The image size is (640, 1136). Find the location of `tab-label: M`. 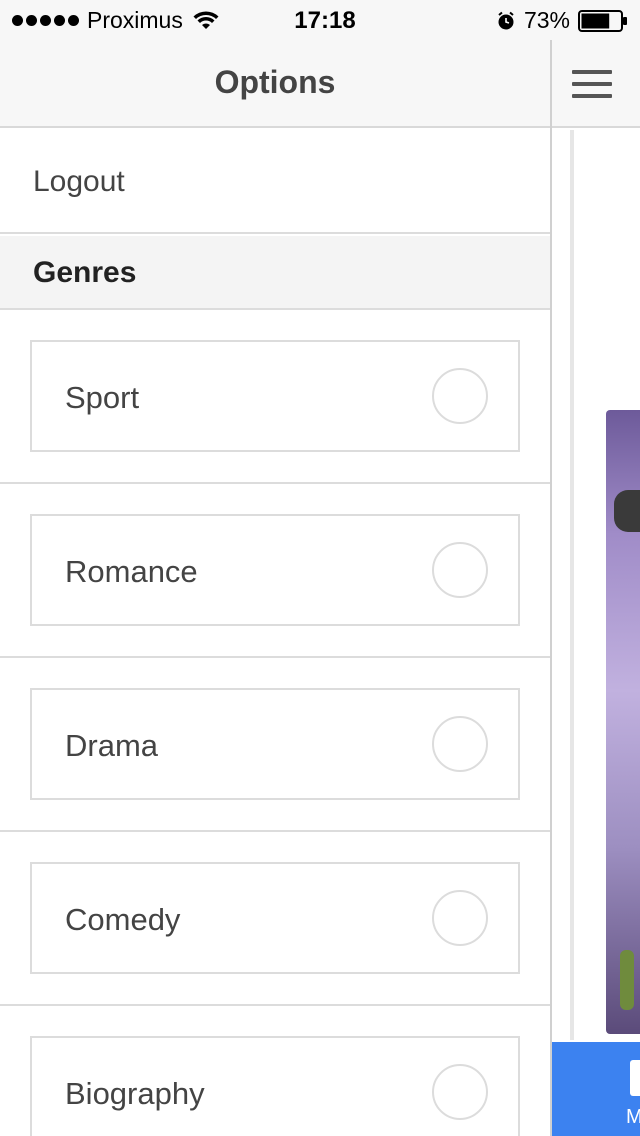

tab-label: M is located at coordinates (633, 1117).